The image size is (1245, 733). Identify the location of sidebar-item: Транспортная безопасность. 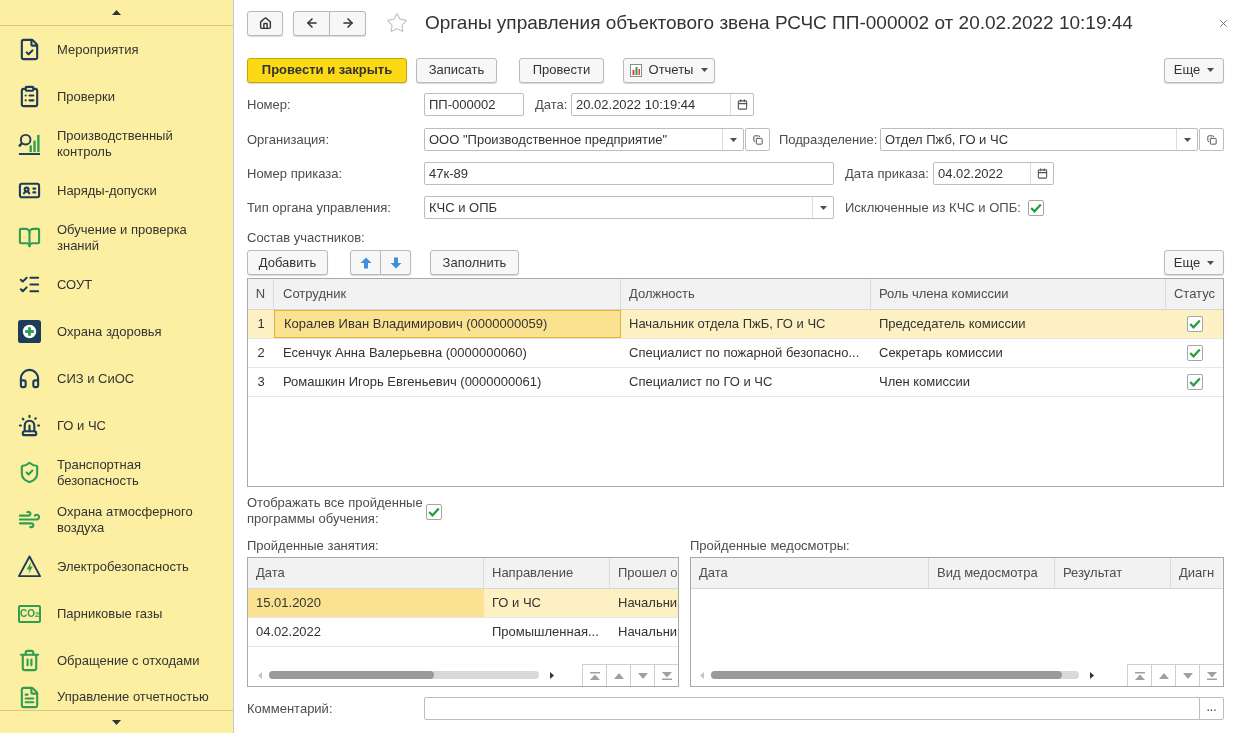
(116, 472).